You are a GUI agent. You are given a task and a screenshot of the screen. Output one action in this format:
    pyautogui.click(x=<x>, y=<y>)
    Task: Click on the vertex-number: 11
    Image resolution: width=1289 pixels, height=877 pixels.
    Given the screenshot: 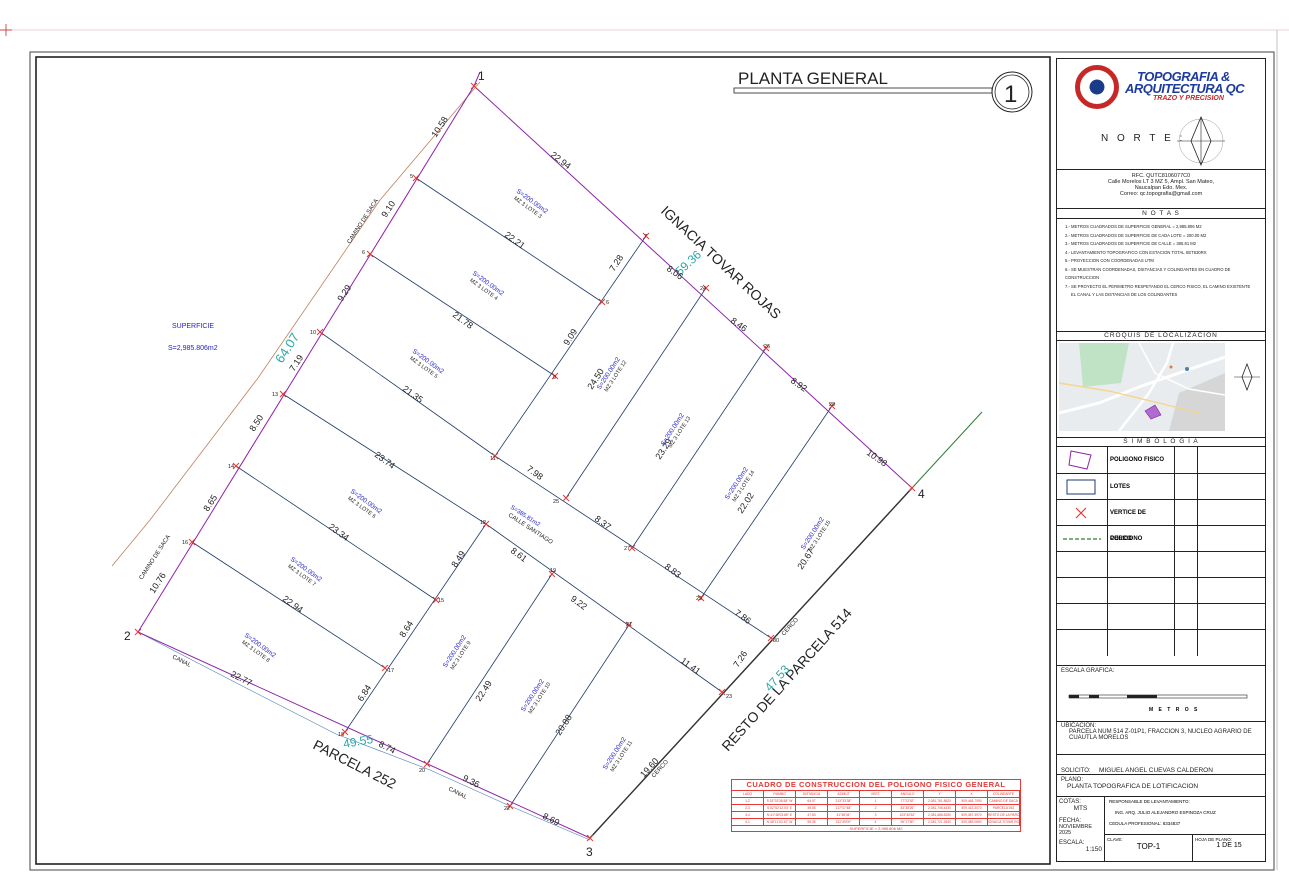 What is the action you would take?
    pyautogui.click(x=493, y=459)
    